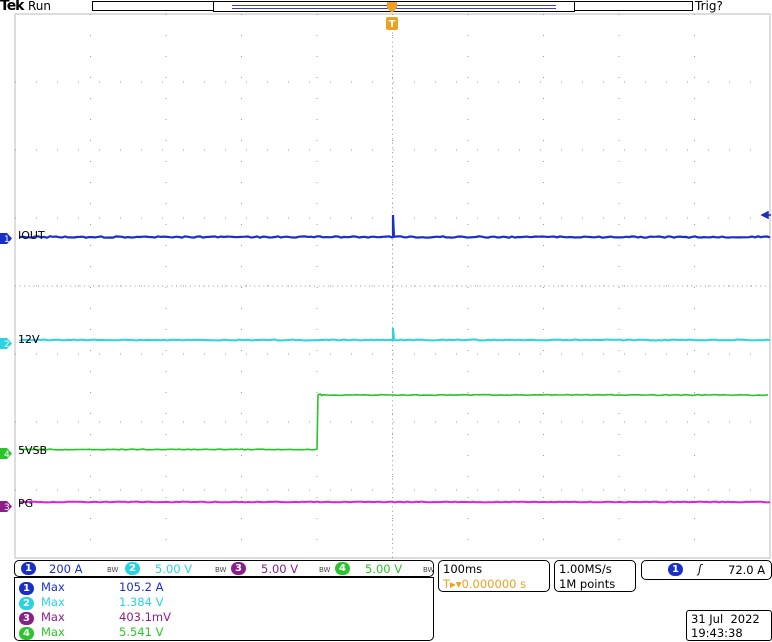 This screenshot has width=772, height=642. Describe the element at coordinates (53, 617) in the screenshot. I see `meas3-name: Max` at that location.